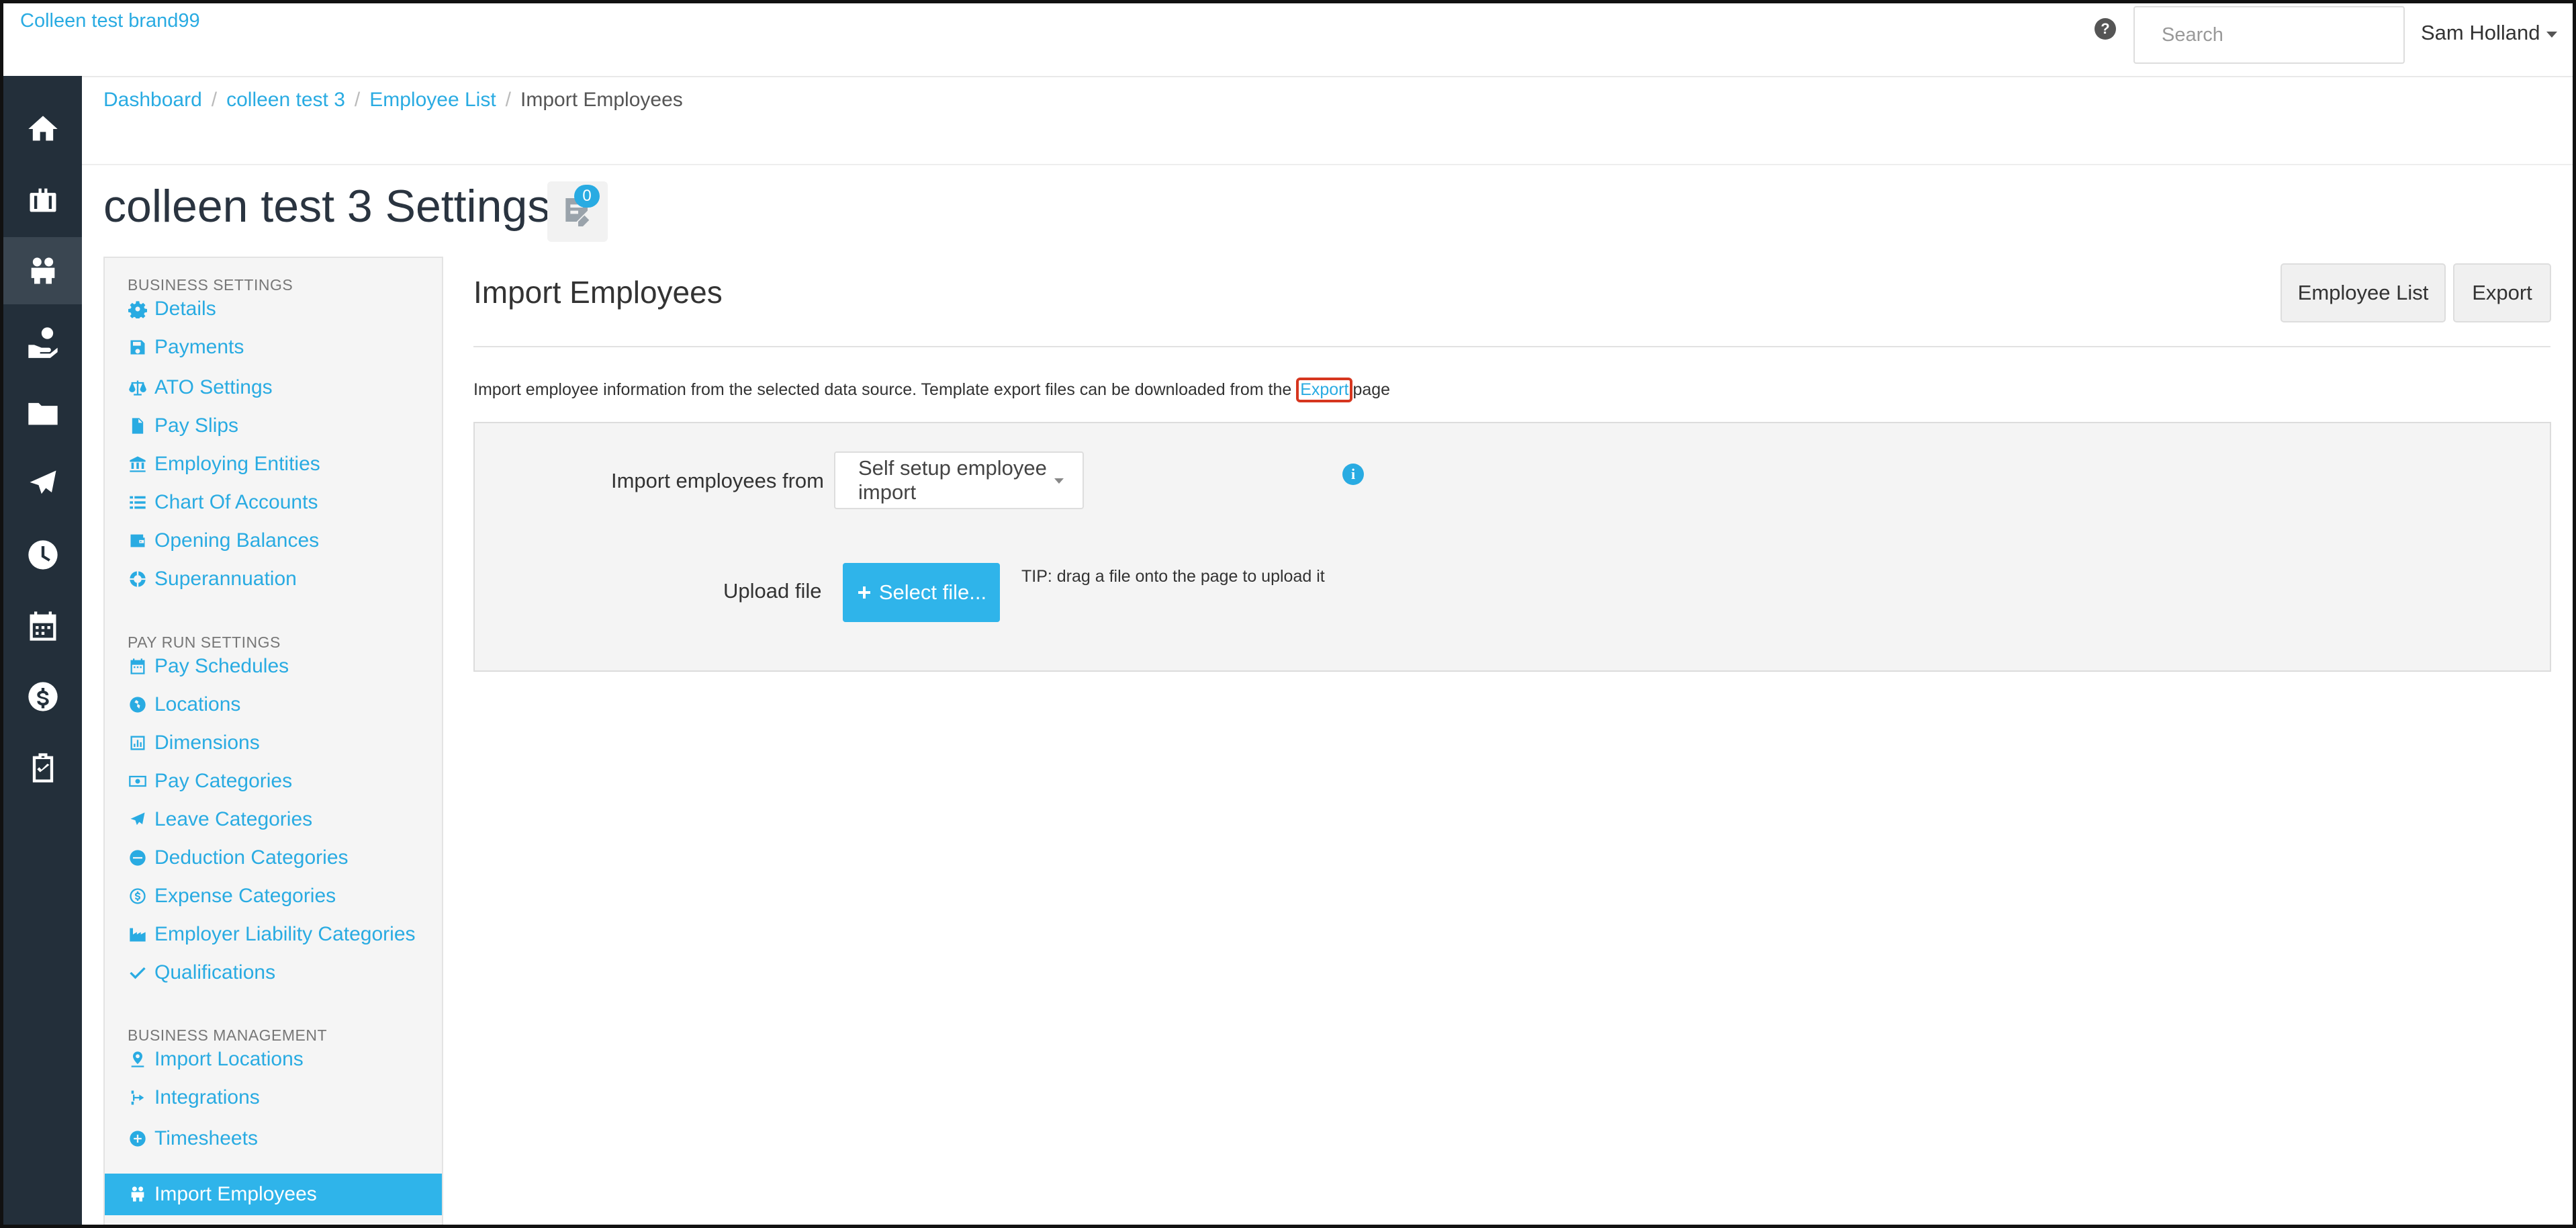 The width and height of the screenshot is (2576, 1228). I want to click on dollar-icon, so click(43, 696).